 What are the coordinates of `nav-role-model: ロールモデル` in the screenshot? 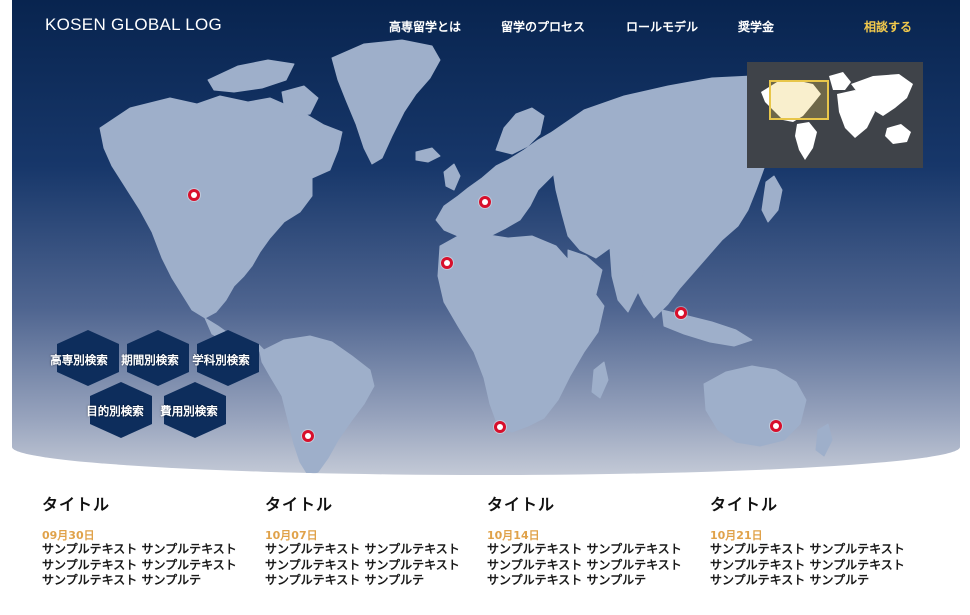 It's located at (662, 26).